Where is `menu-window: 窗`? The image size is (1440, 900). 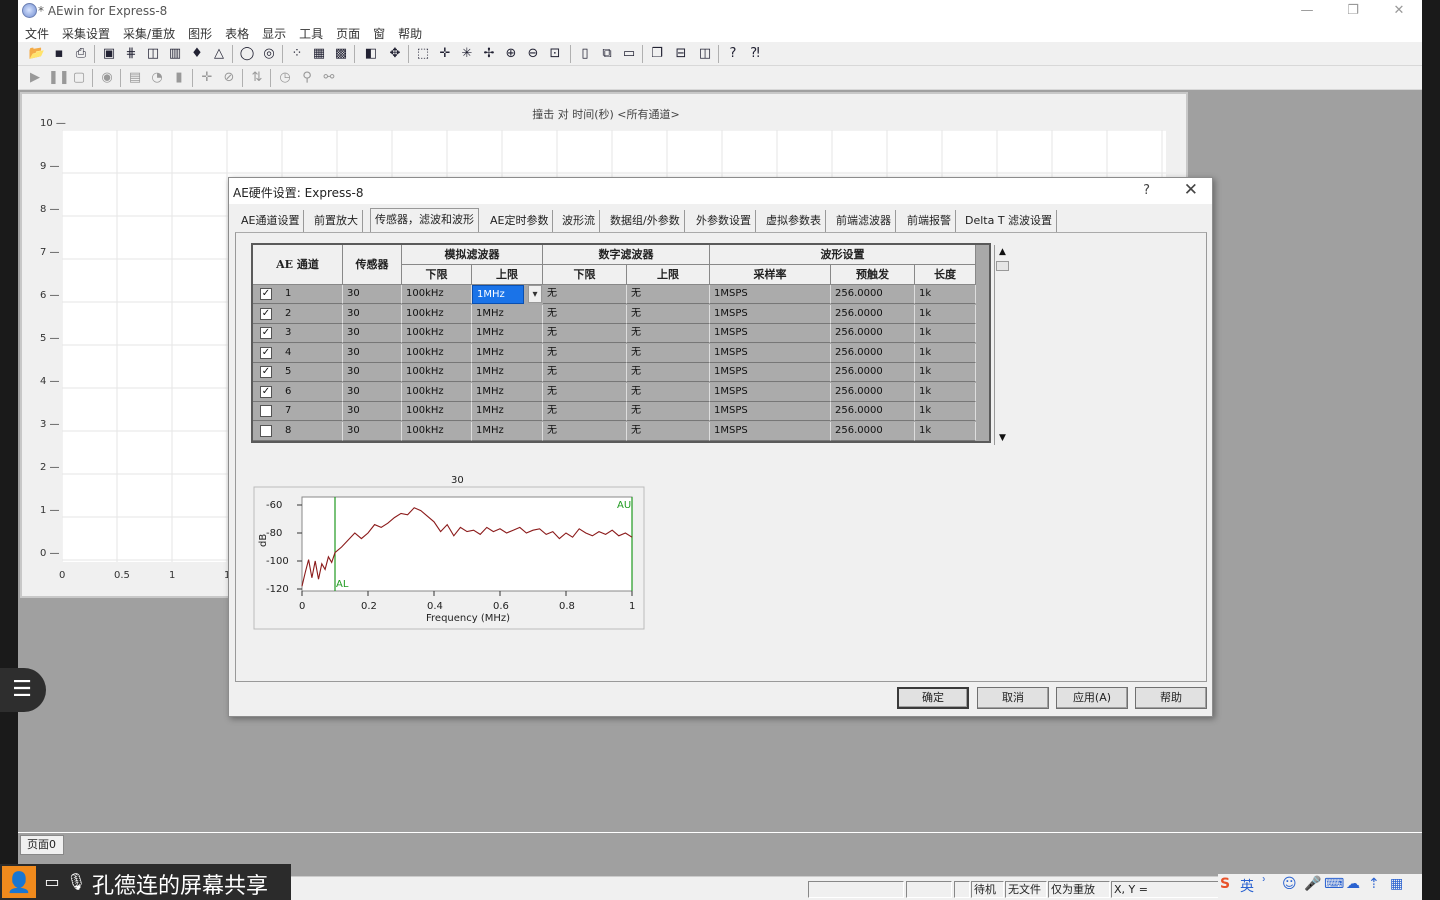 menu-window: 窗 is located at coordinates (378, 32).